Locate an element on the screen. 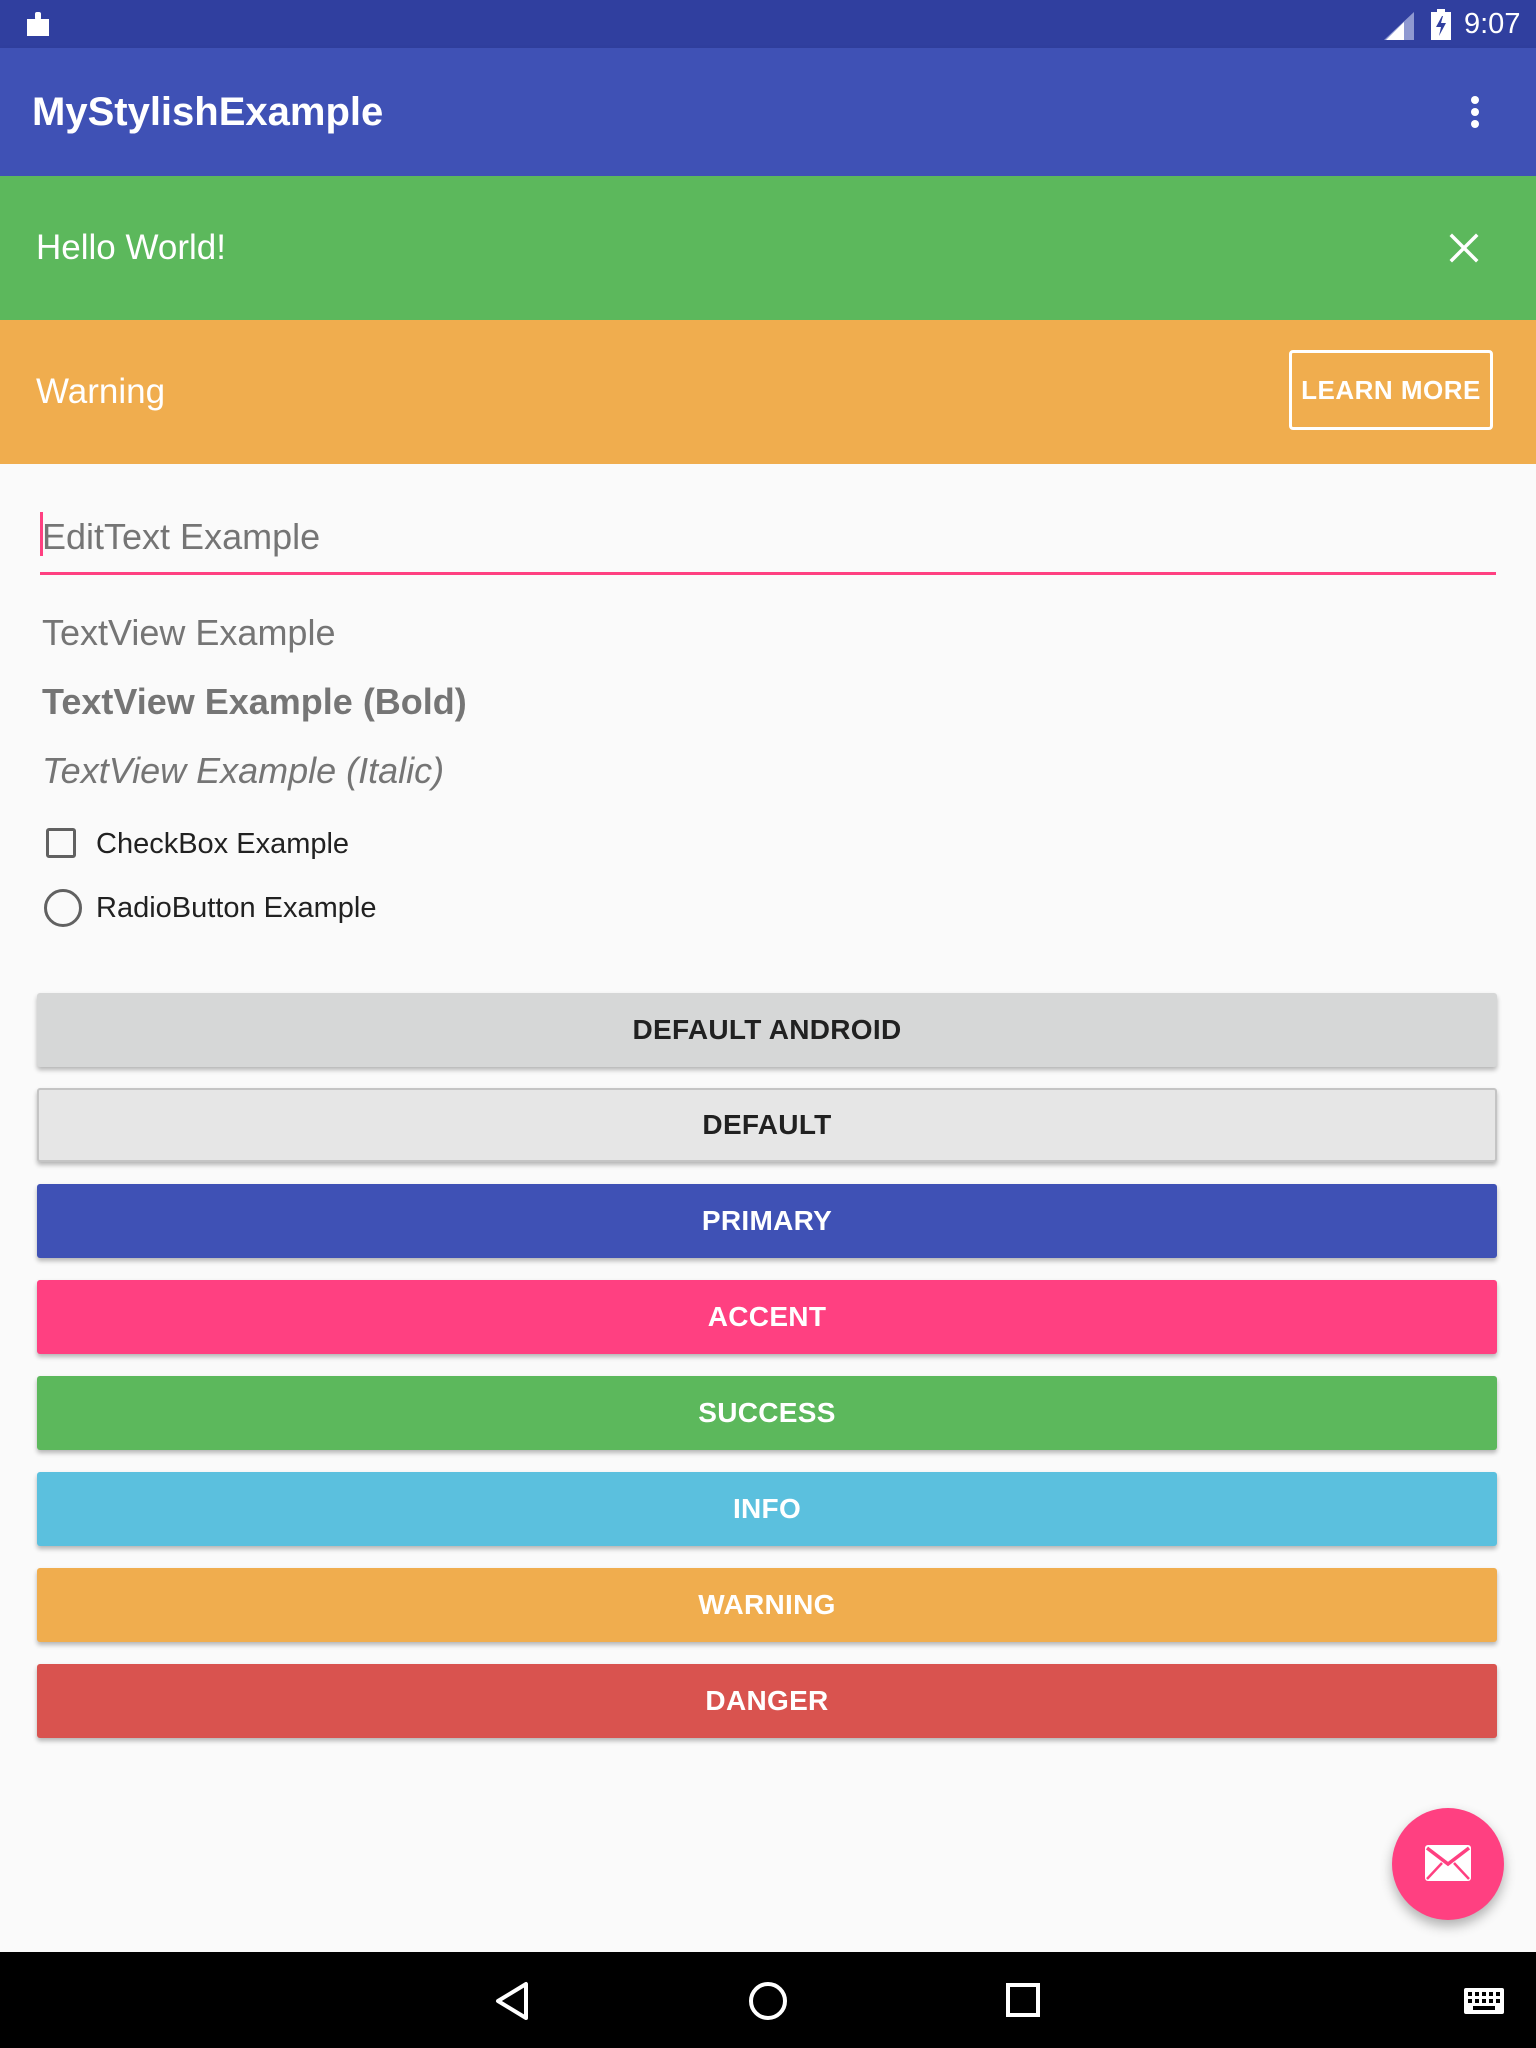 This screenshot has width=1536, height=2048. radio-circle-icon is located at coordinates (63, 908).